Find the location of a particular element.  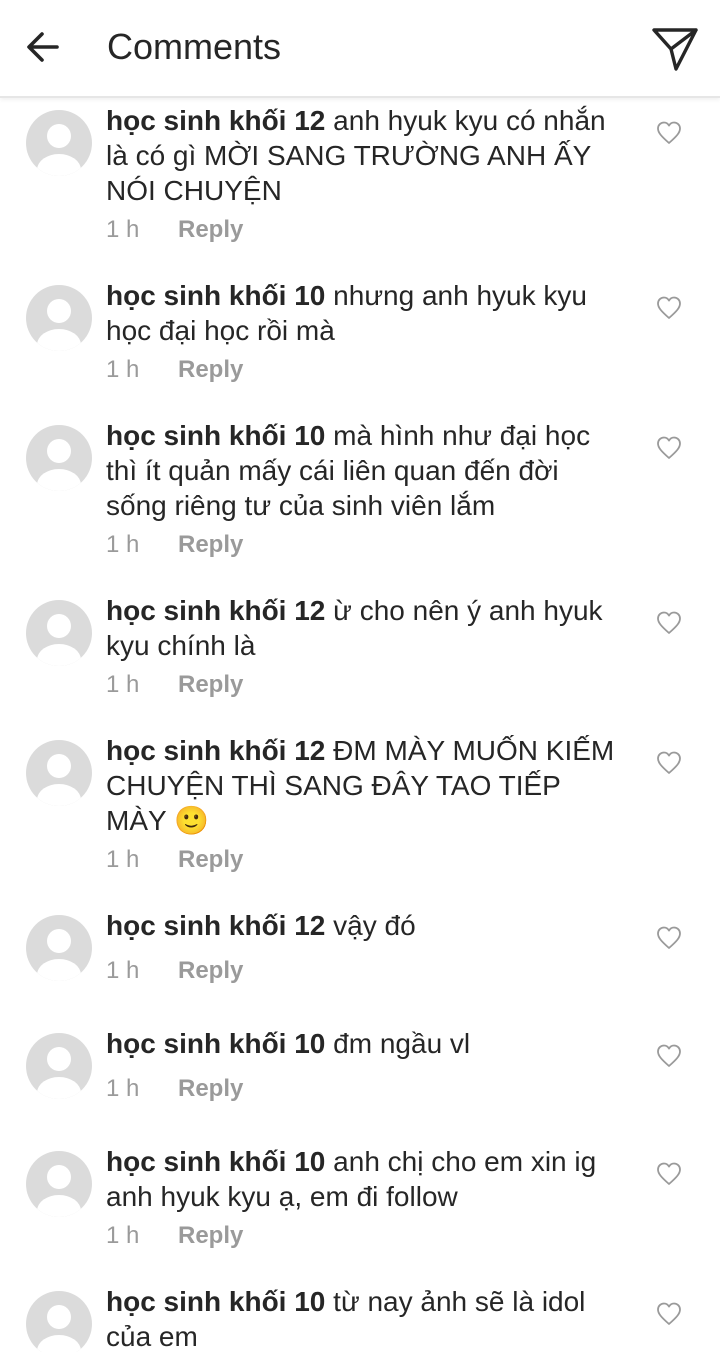

comment-text: học sinh khối 10 đm ngầu vl is located at coordinates (366, 1043).